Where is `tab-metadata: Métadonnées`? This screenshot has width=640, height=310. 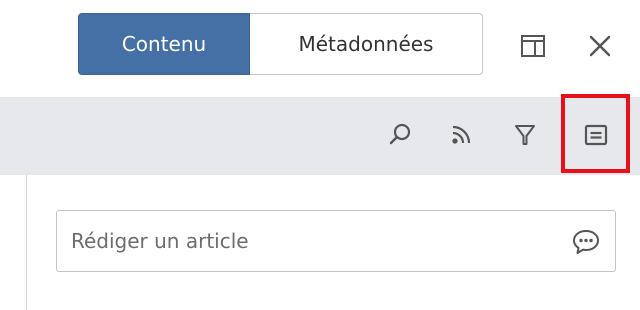
tab-metadata: Métadonnées is located at coordinates (366, 44).